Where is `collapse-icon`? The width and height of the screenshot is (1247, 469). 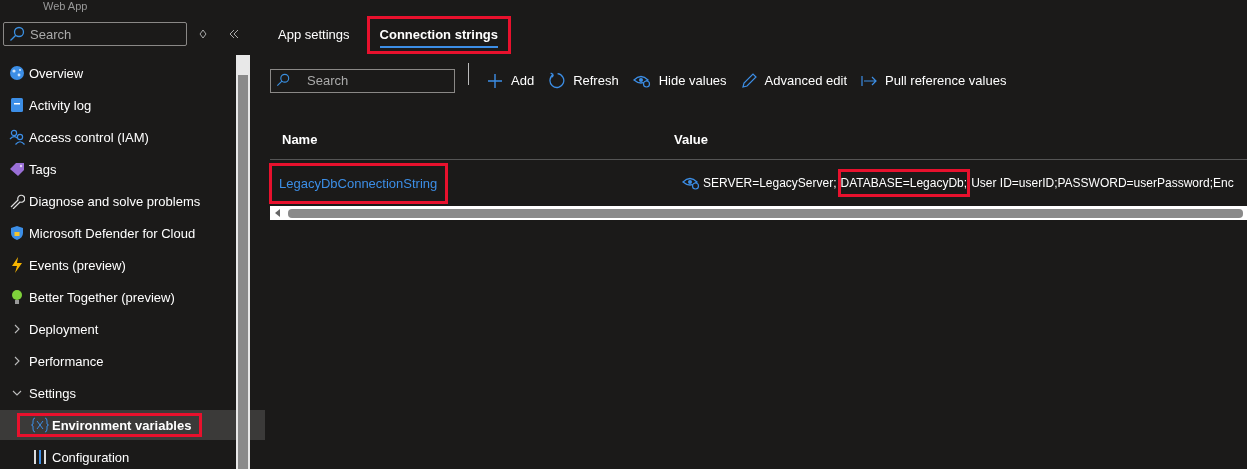 collapse-icon is located at coordinates (234, 34).